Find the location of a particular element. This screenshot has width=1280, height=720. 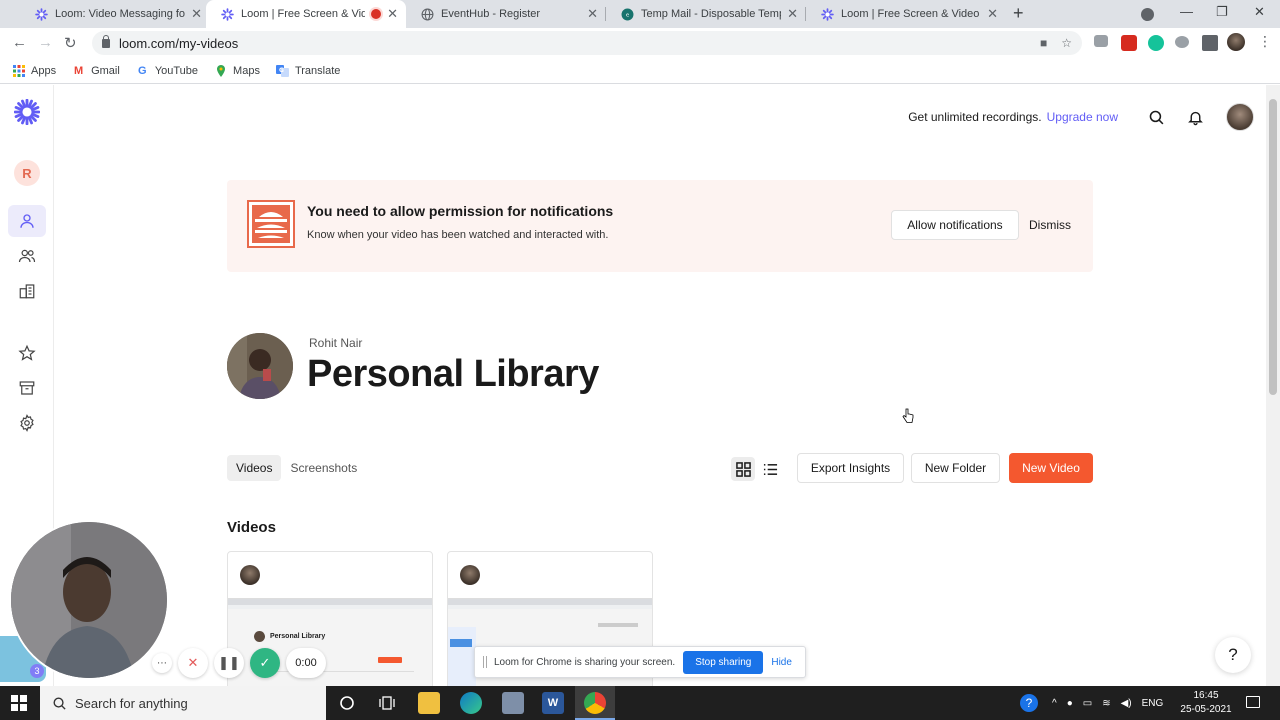

team-icon is located at coordinates (27, 256).